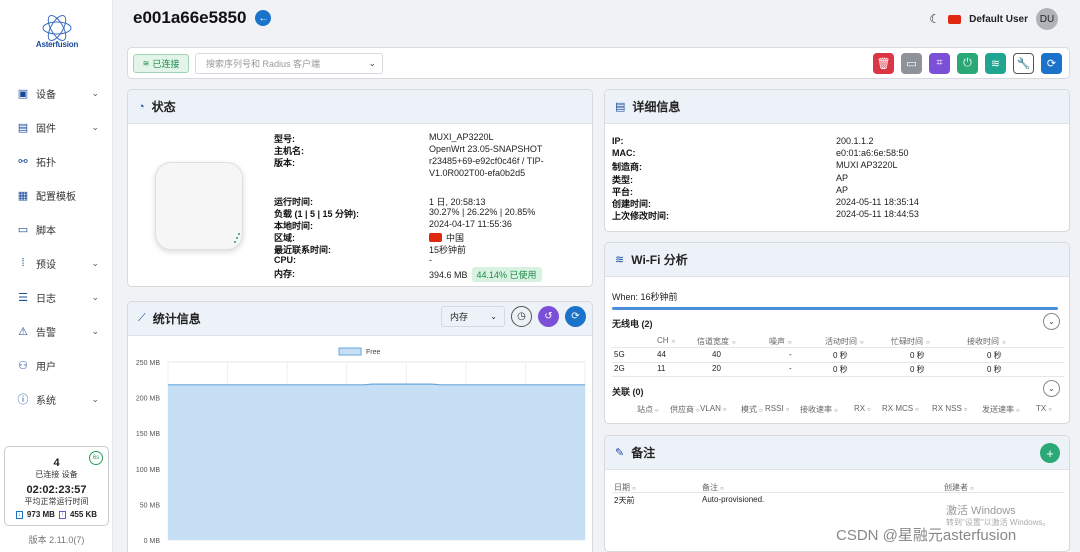  What do you see at coordinates (56, 297) in the screenshot?
I see `sidebar-item: ☰ 日志 ⌄` at bounding box center [56, 297].